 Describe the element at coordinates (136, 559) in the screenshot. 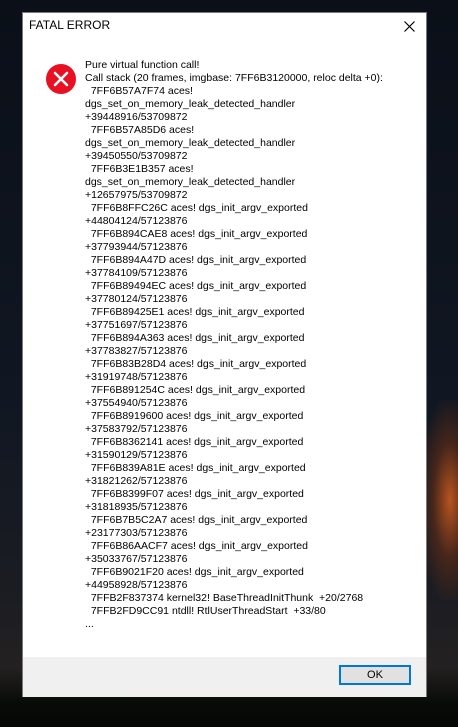

I see `message-line: +35033767/57123876` at that location.